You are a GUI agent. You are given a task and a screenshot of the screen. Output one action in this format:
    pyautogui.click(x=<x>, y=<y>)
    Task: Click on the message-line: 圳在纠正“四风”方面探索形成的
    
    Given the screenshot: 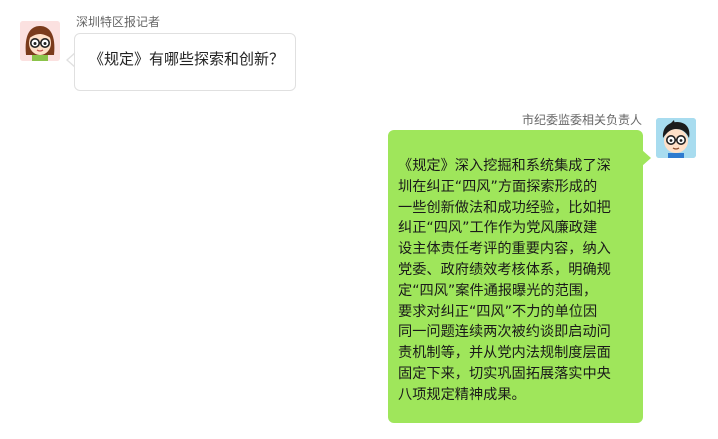 What is the action you would take?
    pyautogui.click(x=498, y=186)
    